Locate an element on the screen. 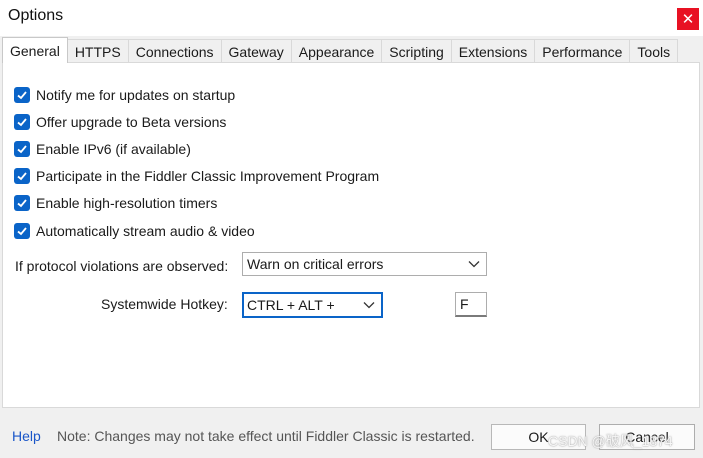  tab-extensions: Extensions is located at coordinates (493, 51).